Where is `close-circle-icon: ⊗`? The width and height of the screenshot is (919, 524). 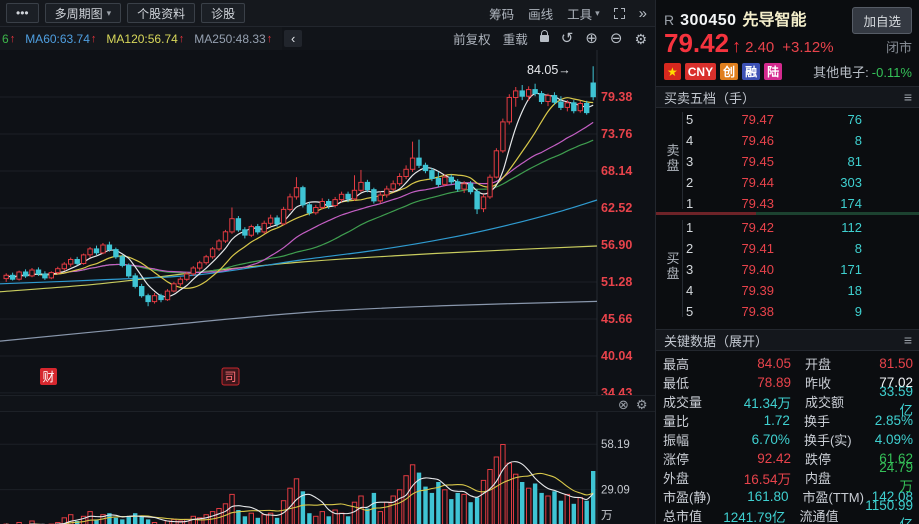
close-circle-icon: ⊗ is located at coordinates (623, 405).